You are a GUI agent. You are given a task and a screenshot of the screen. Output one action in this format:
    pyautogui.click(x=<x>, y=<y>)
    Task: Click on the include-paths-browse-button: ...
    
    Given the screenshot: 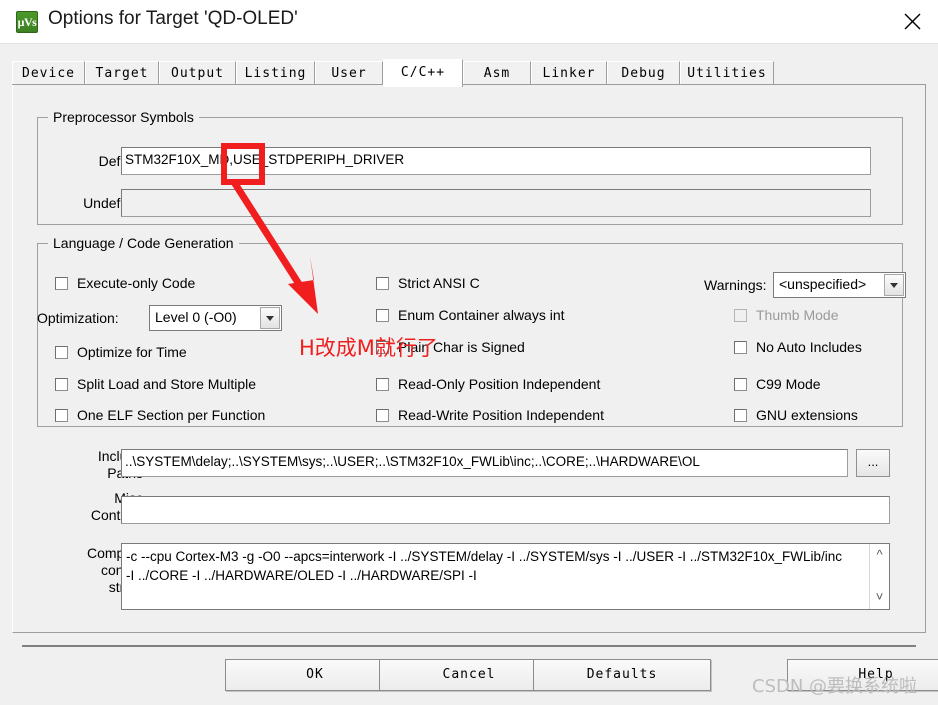 What is the action you would take?
    pyautogui.click(x=873, y=463)
    